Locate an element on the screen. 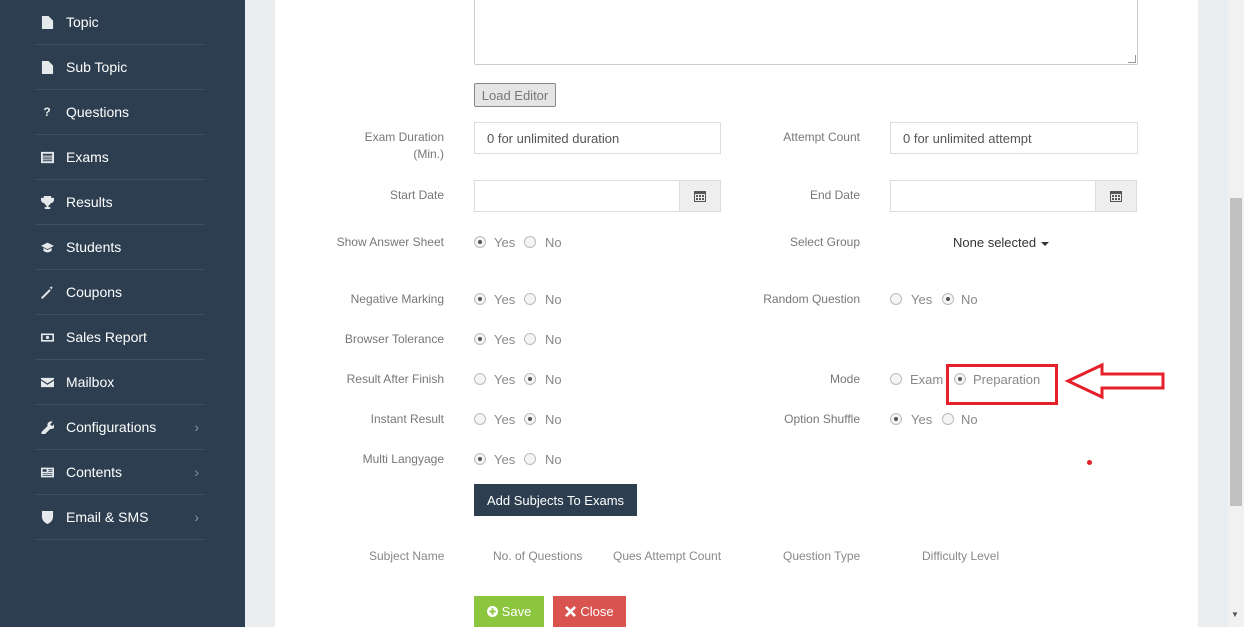 Image resolution: width=1244 pixels, height=627 pixels. subject-name-header: Subject Name is located at coordinates (407, 556).